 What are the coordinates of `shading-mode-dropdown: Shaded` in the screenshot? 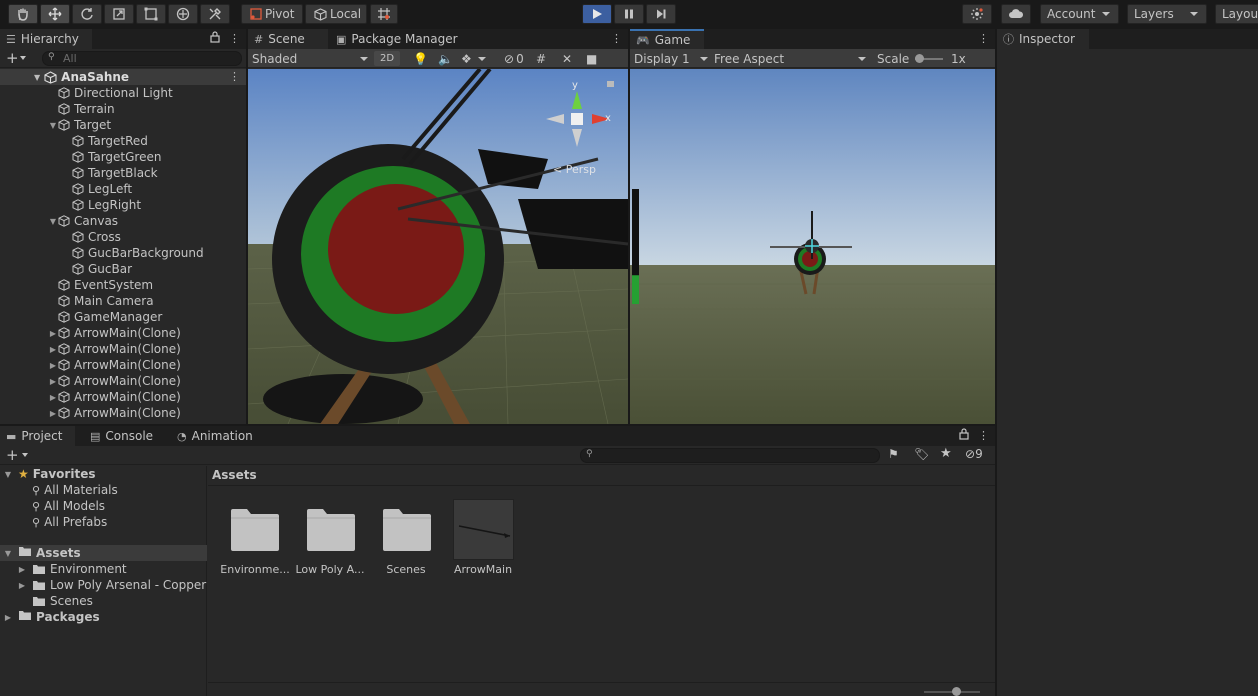 It's located at (310, 58).